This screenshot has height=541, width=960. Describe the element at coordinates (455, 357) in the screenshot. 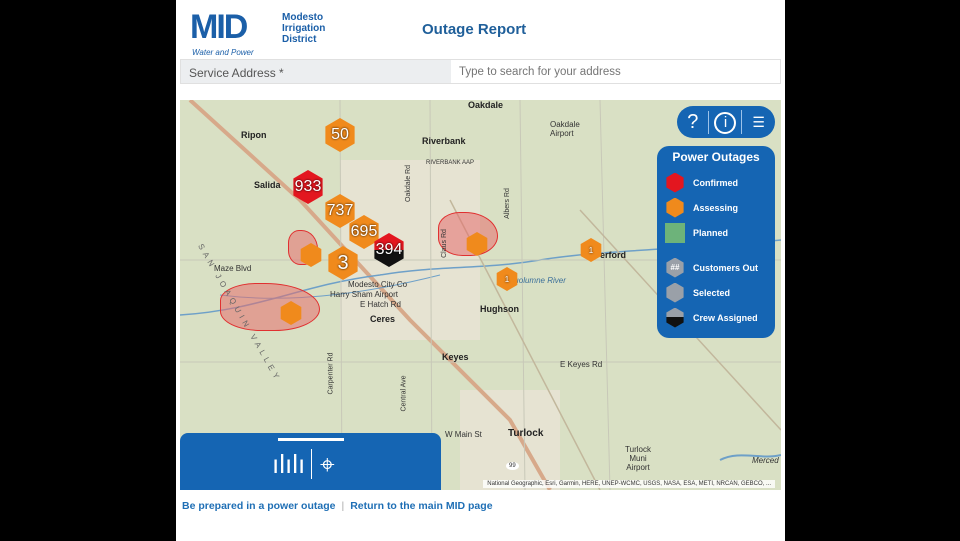

I see `map-label: Keyes` at that location.